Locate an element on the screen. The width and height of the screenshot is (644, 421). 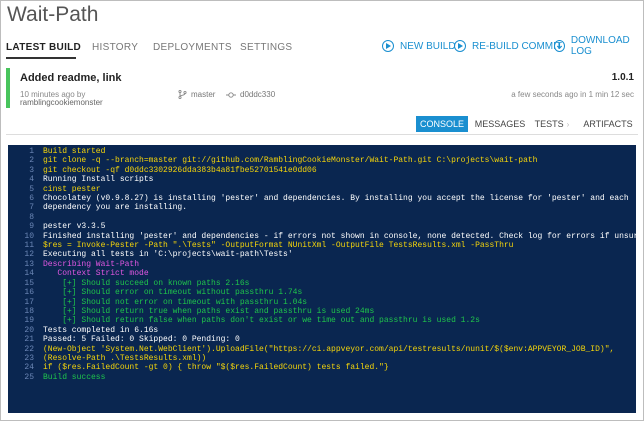
console-line: 9 pester v3.3.5 is located at coordinates (322, 226).